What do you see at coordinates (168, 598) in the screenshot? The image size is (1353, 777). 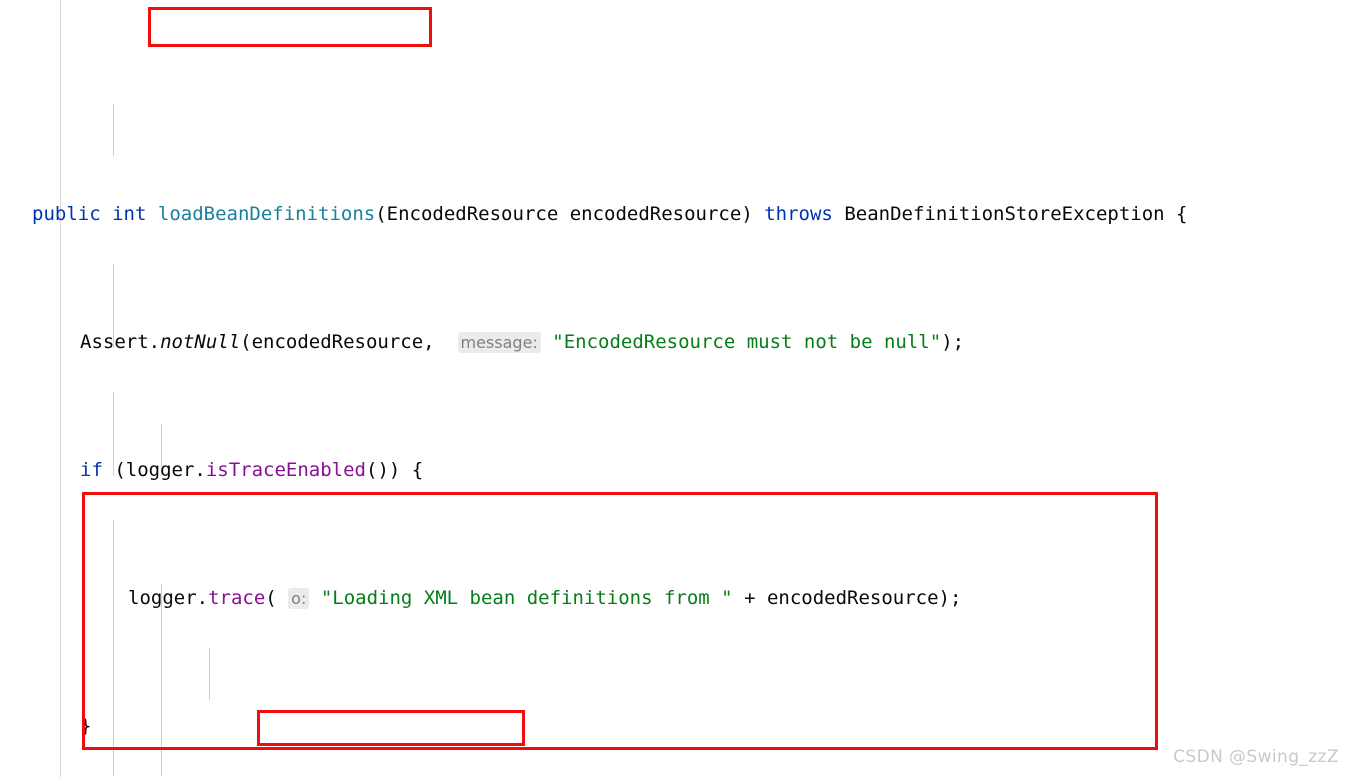 I see `code-token-receiver: logger.` at bounding box center [168, 598].